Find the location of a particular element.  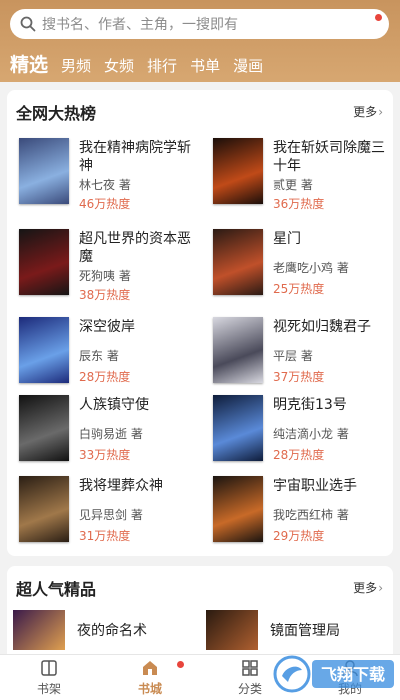

watermark-logo: 飞翔下载 is located at coordinates (334, 674).